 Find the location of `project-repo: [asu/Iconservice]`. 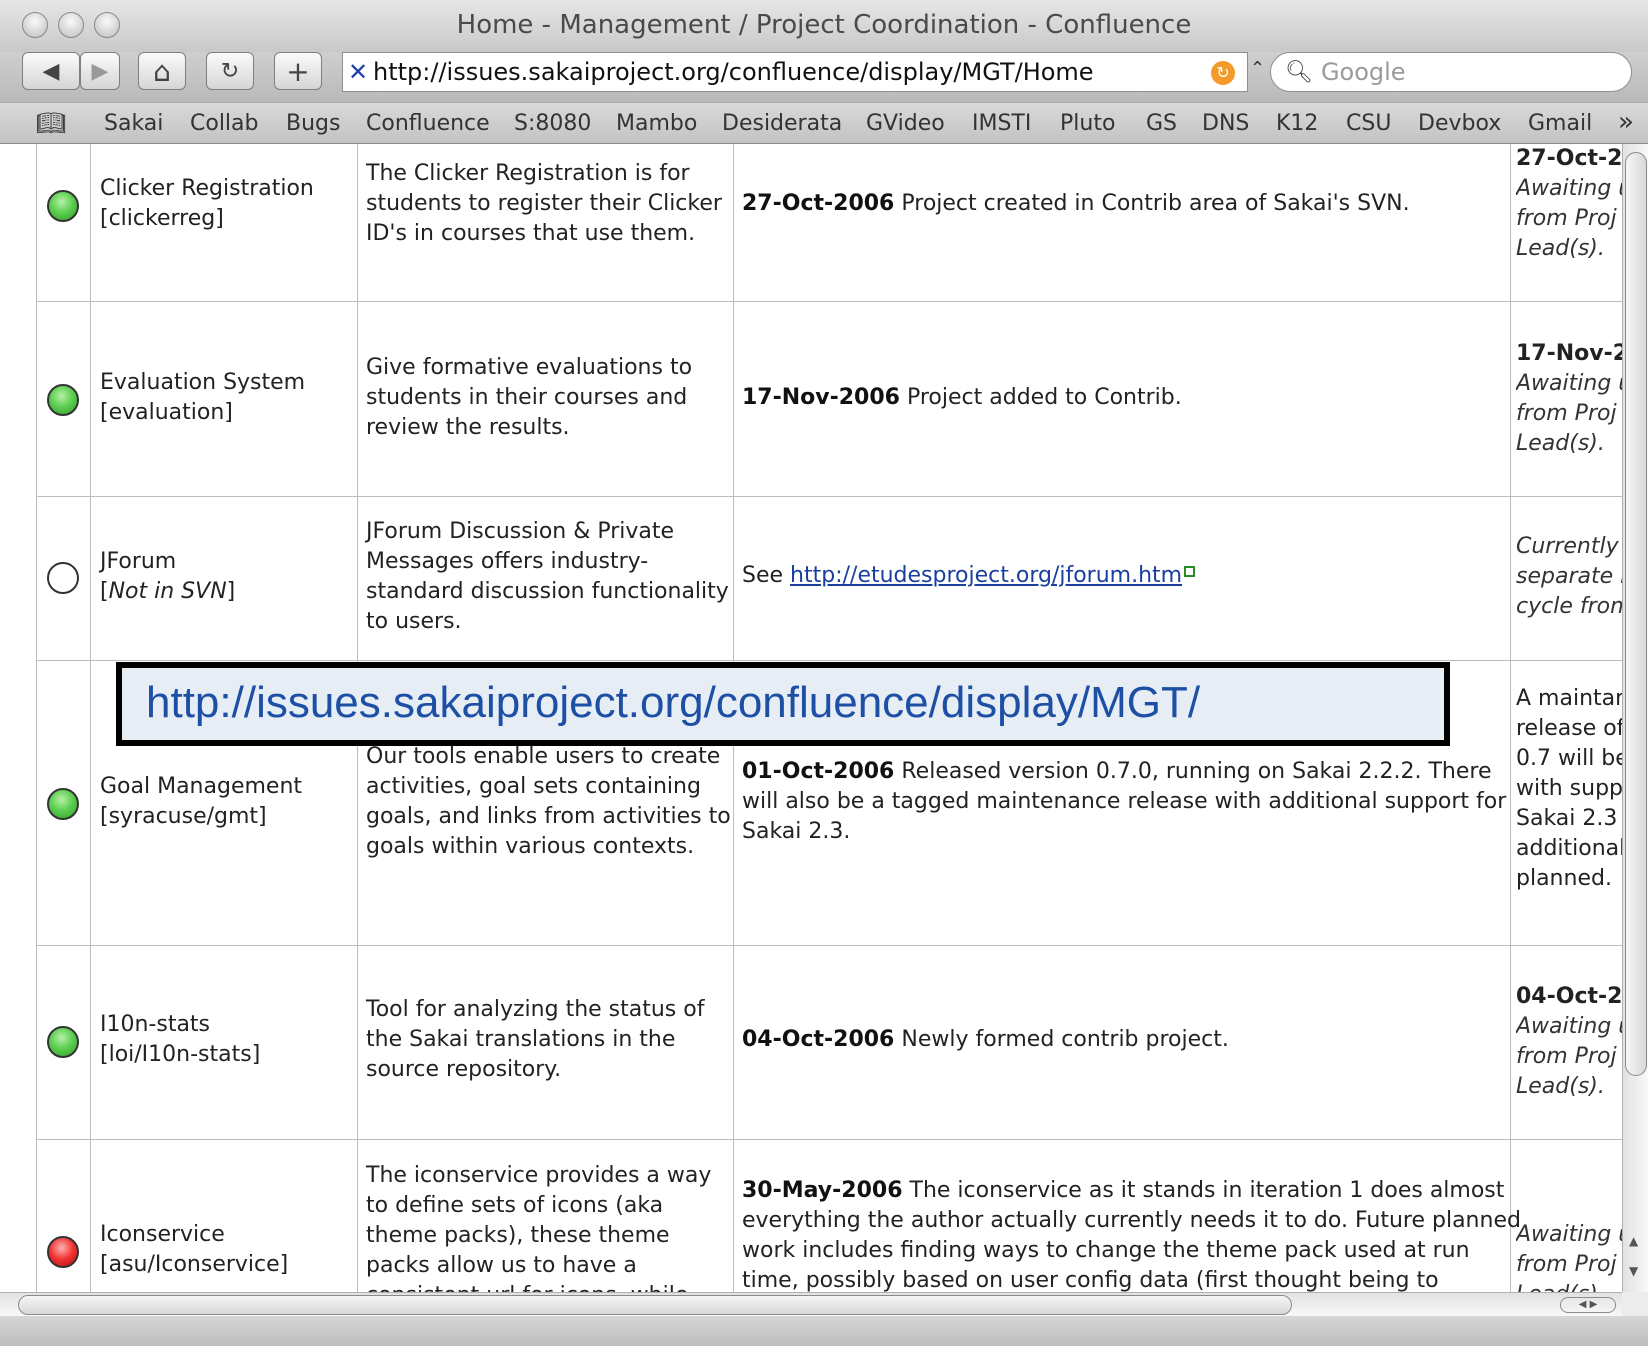

project-repo: [asu/Iconservice] is located at coordinates (194, 1264).